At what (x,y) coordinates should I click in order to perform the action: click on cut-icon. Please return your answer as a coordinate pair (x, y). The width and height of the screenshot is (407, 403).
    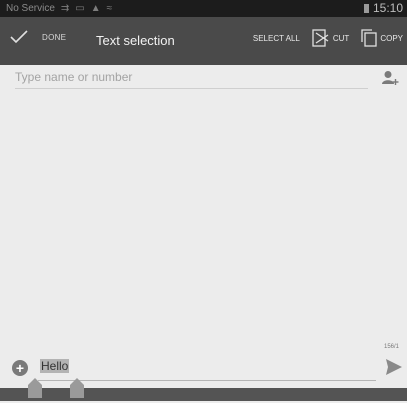
    Looking at the image, I should click on (320, 38).